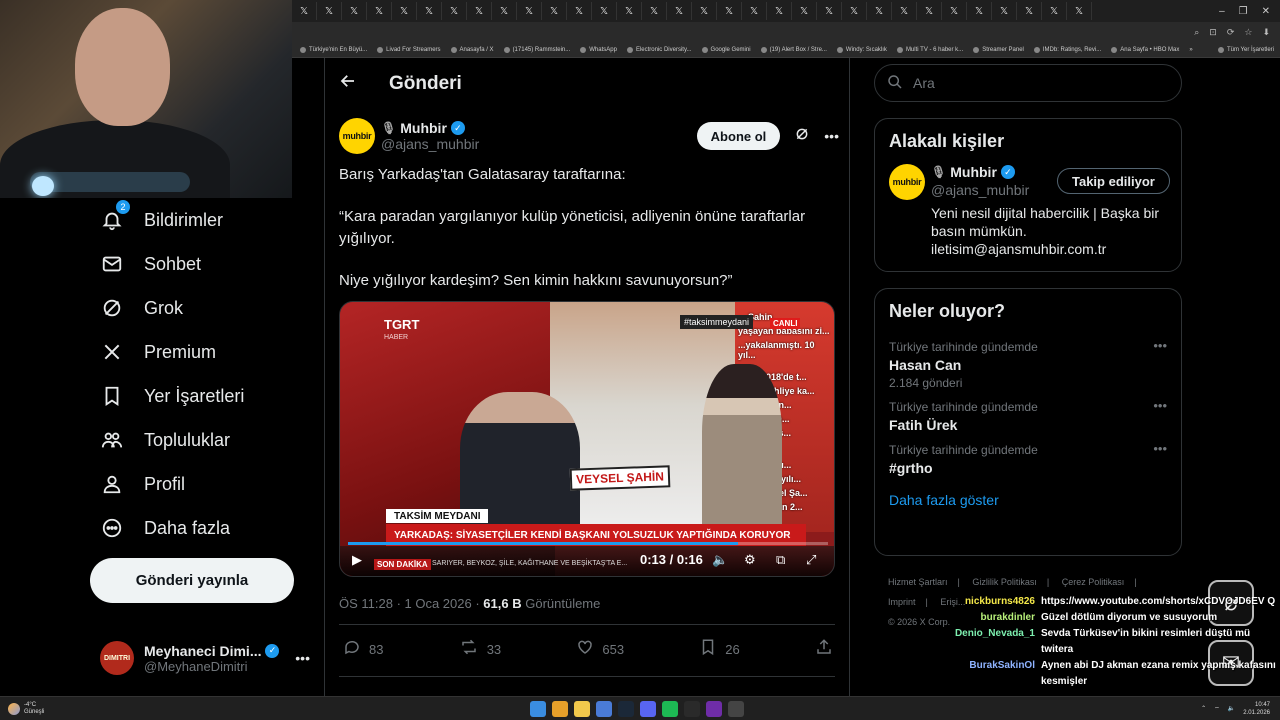 The height and width of the screenshot is (720, 1280). I want to click on play-icon: ▶, so click(357, 560).